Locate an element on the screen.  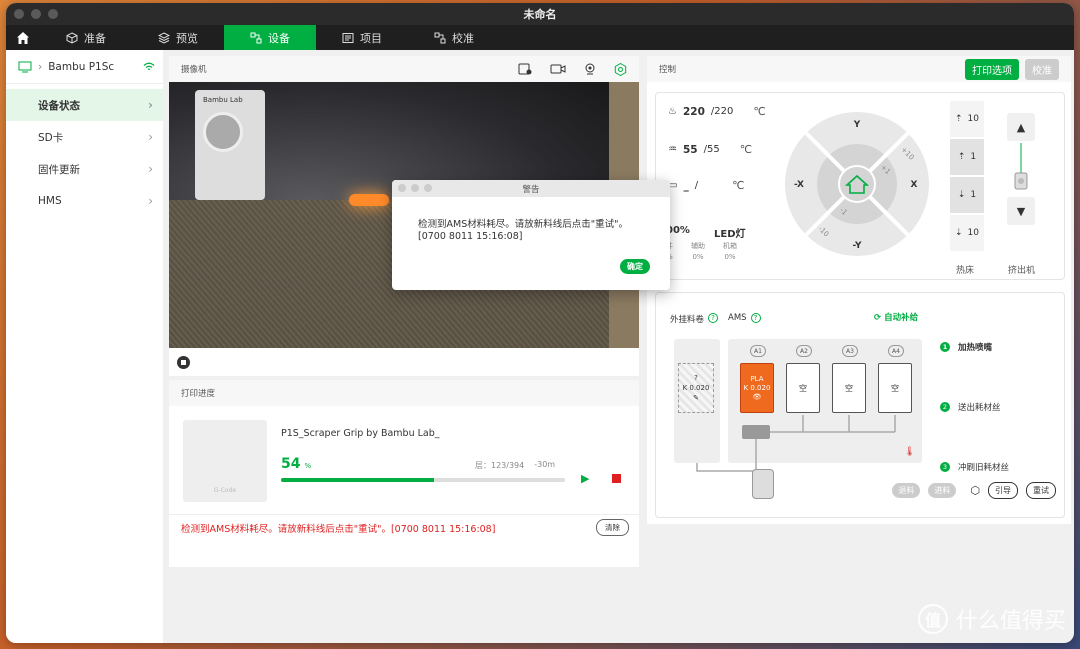
printer-icon is located at coordinates (25, 66).